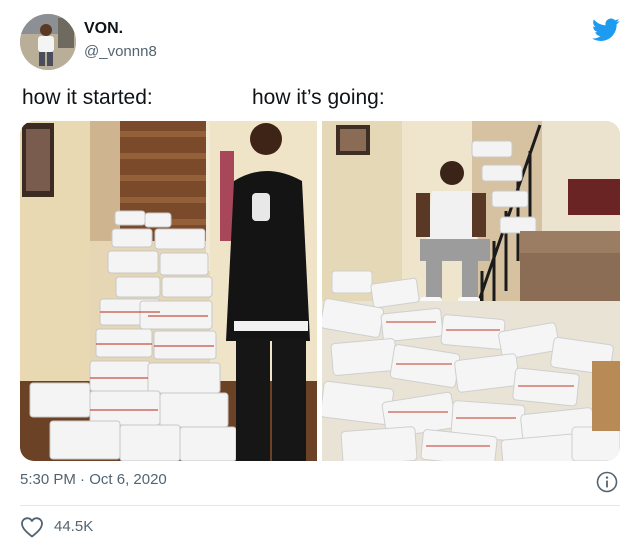 The image size is (640, 554). Describe the element at coordinates (128, 479) in the screenshot. I see `tweet-date: Oct 6, 2020` at that location.